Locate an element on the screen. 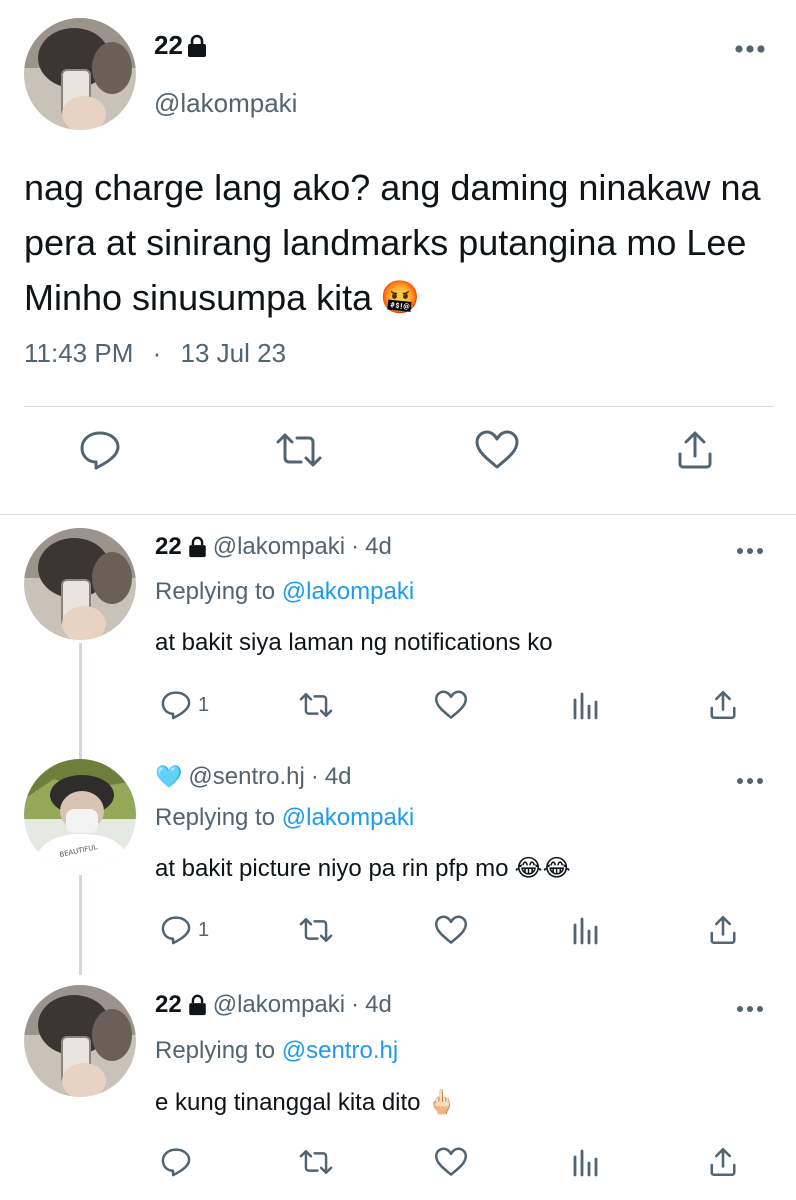 This screenshot has height=1200, width=796. reply-text-content: e kung tinanggal kita dito is located at coordinates (288, 1102).